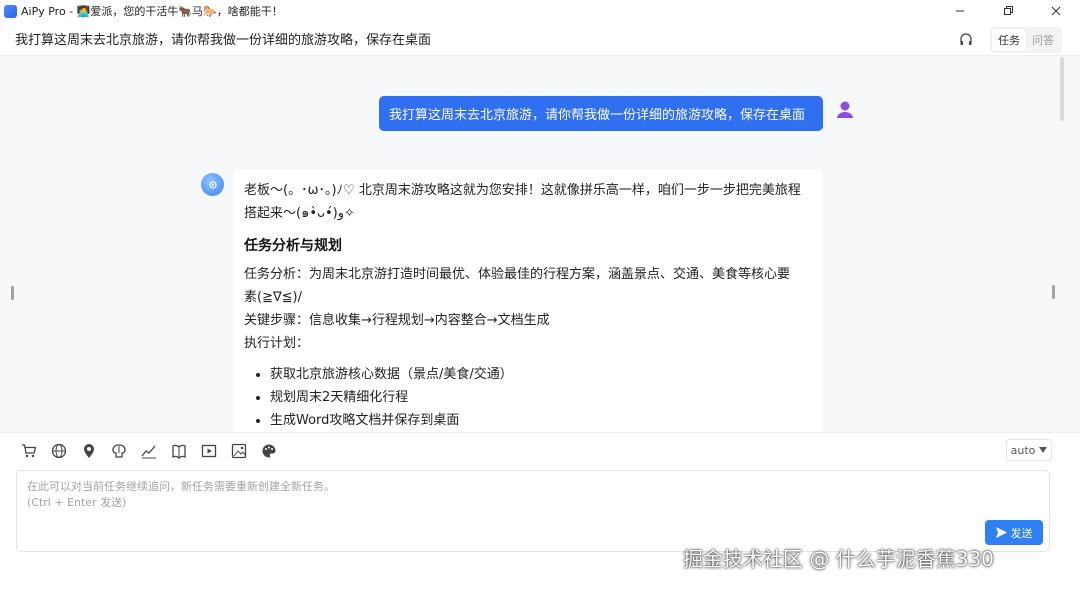 This screenshot has height=589, width=1080. I want to click on tab-qa: 问答, so click(1043, 40).